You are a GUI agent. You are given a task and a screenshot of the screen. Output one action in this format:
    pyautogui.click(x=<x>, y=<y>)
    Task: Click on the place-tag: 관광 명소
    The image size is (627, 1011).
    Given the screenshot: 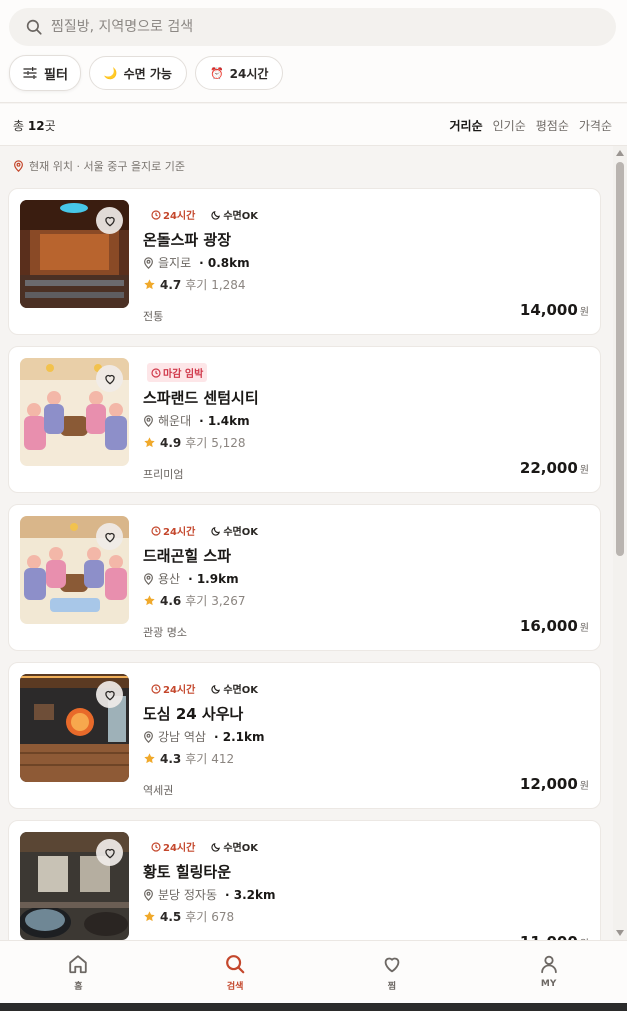 What is the action you would take?
    pyautogui.click(x=165, y=632)
    